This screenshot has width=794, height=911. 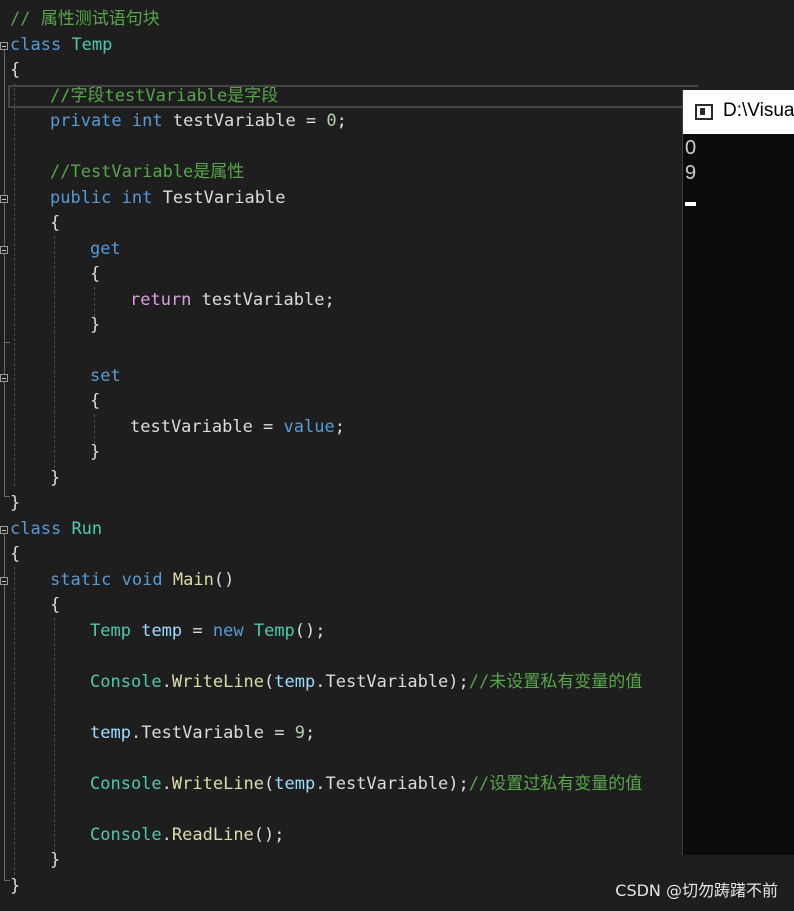 I want to click on code-line-13: }, so click(x=95, y=325).